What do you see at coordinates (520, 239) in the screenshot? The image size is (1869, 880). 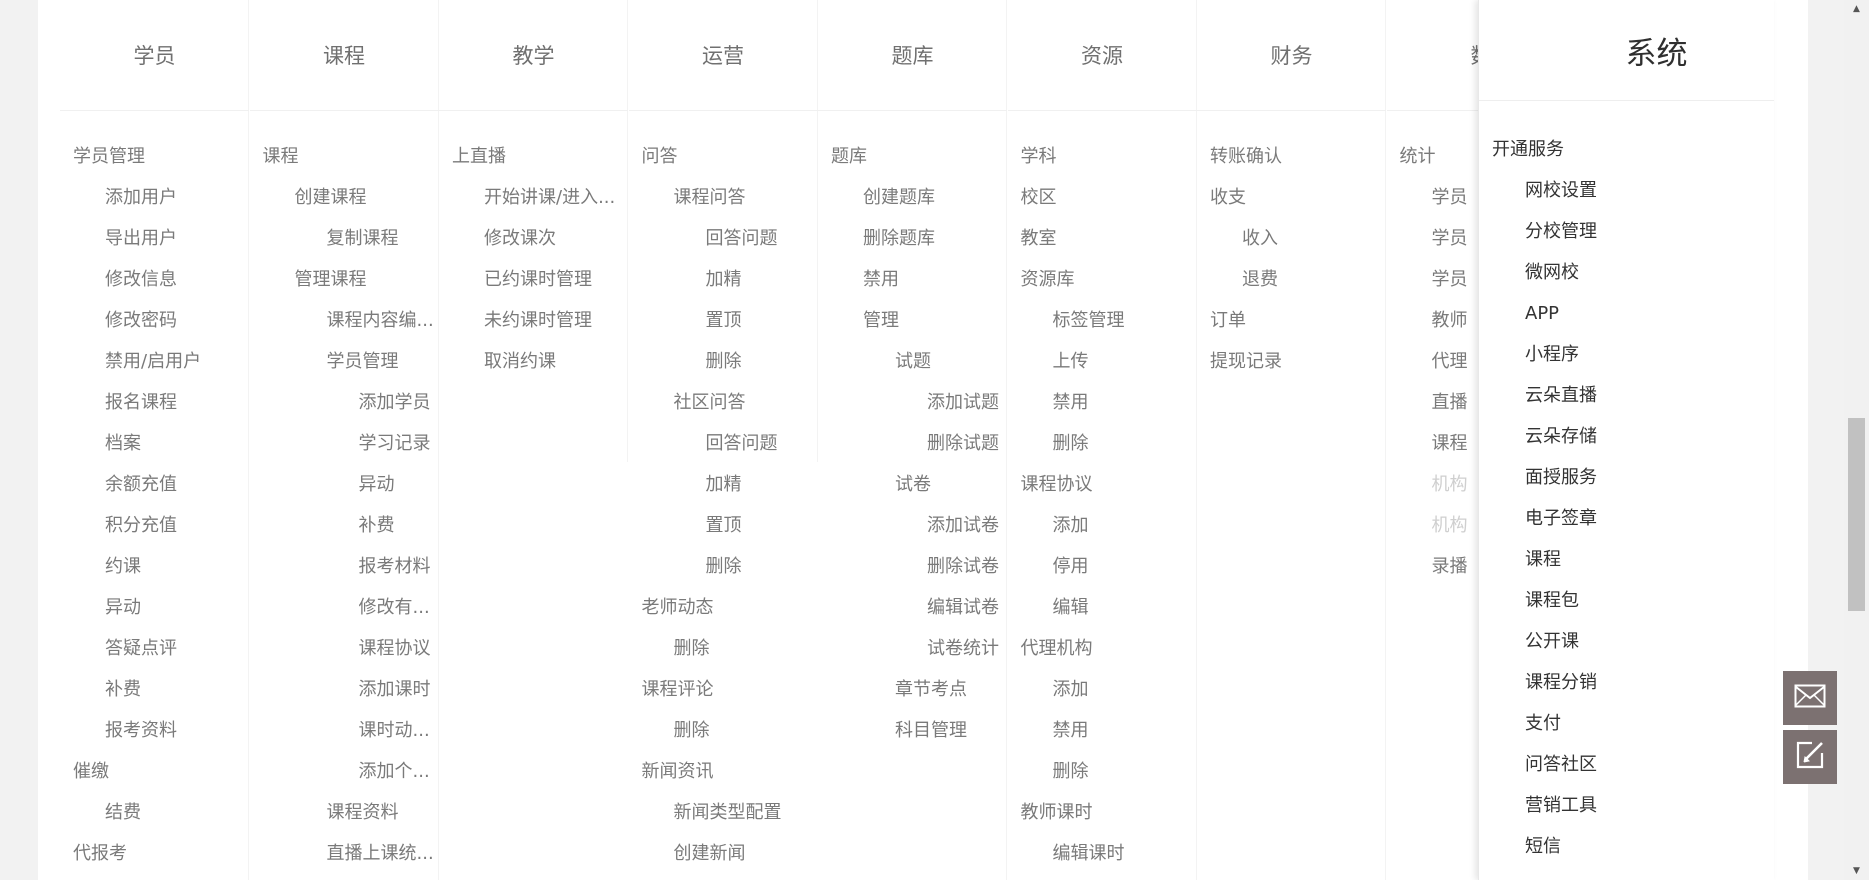 I see `permission-item: 修改课次` at bounding box center [520, 239].